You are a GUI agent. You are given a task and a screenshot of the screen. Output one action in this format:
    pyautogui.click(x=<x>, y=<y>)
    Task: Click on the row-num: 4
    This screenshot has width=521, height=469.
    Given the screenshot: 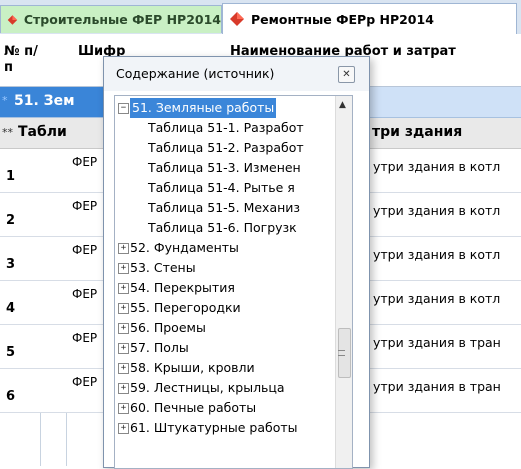 What is the action you would take?
    pyautogui.click(x=11, y=308)
    